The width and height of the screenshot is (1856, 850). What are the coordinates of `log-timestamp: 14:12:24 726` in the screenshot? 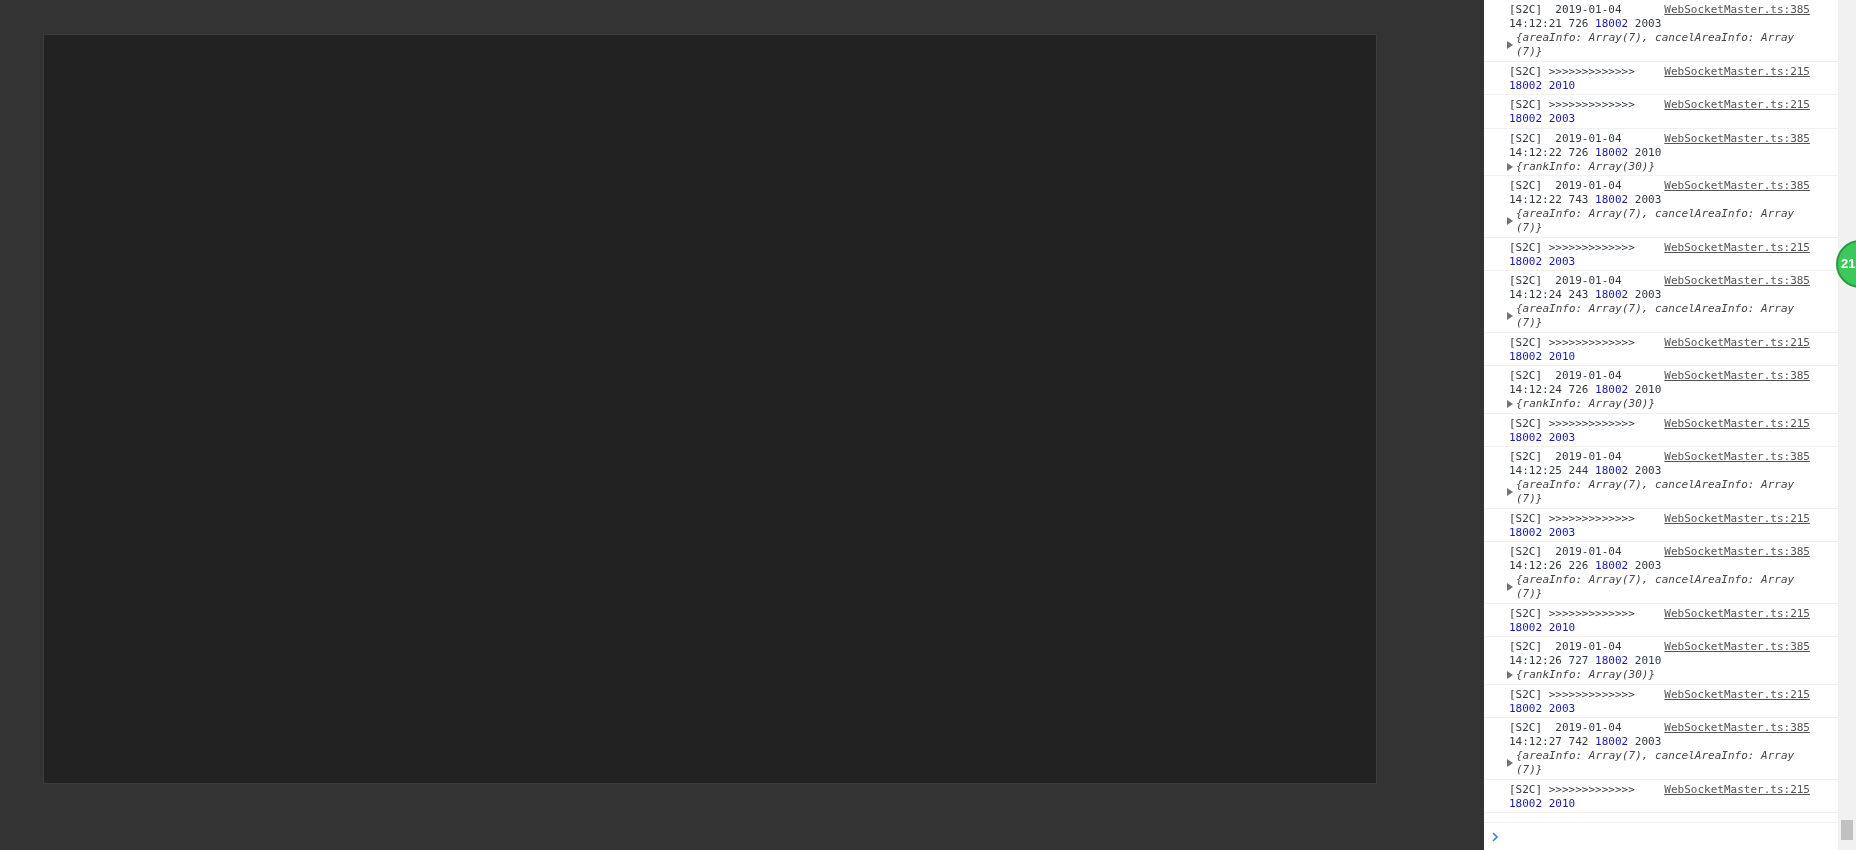 It's located at (1549, 390).